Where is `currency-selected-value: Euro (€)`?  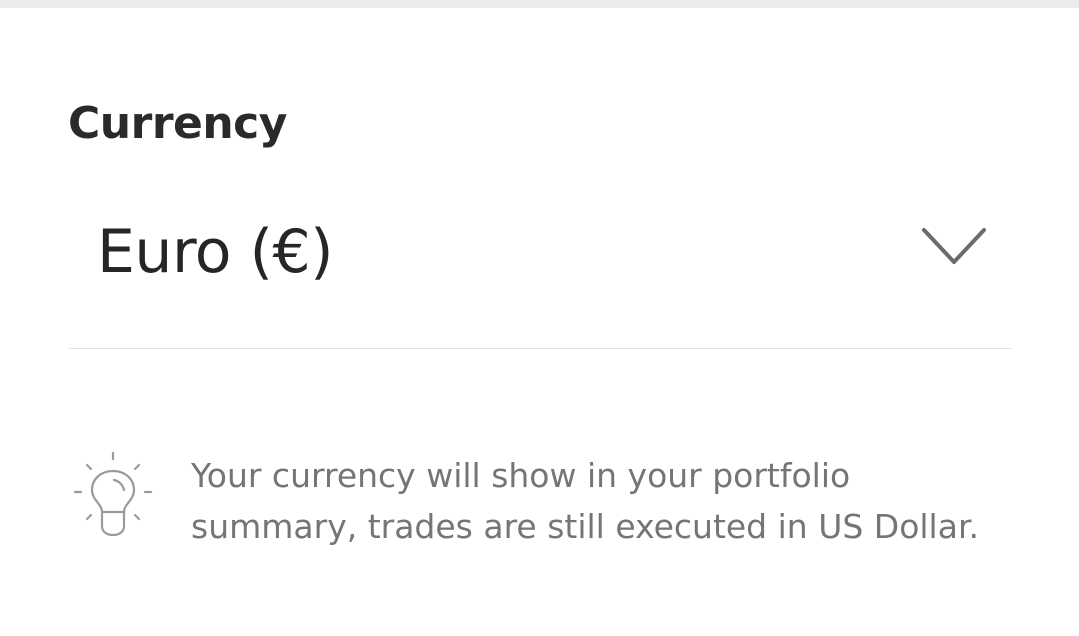 currency-selected-value: Euro (€) is located at coordinates (215, 252).